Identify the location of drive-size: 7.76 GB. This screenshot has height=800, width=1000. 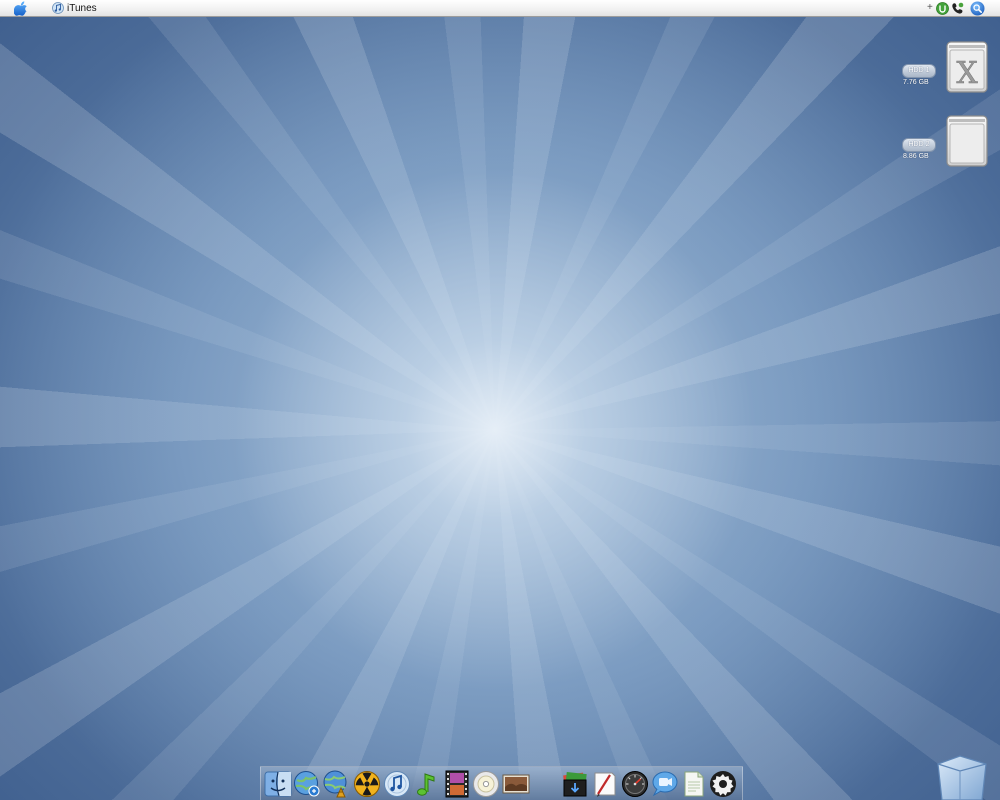
(916, 82).